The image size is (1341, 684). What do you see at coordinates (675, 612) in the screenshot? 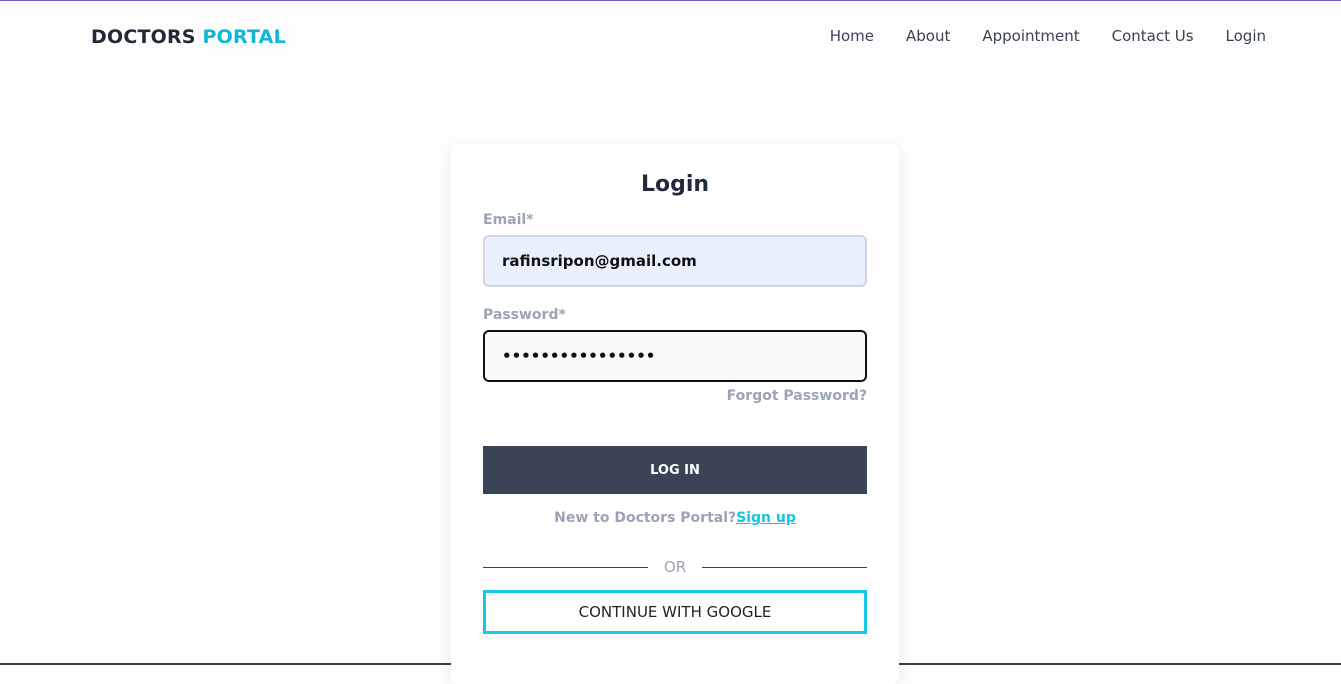
I see `google-login-button: CONTINUE WITH GOOGLE` at bounding box center [675, 612].